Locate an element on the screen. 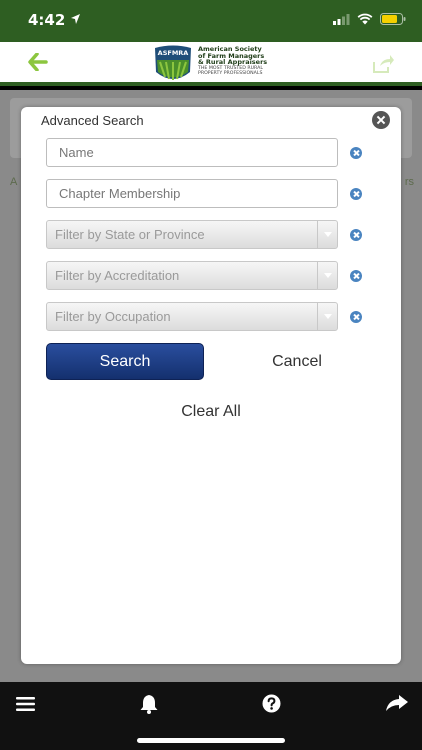  menu-icon is located at coordinates (25, 704).